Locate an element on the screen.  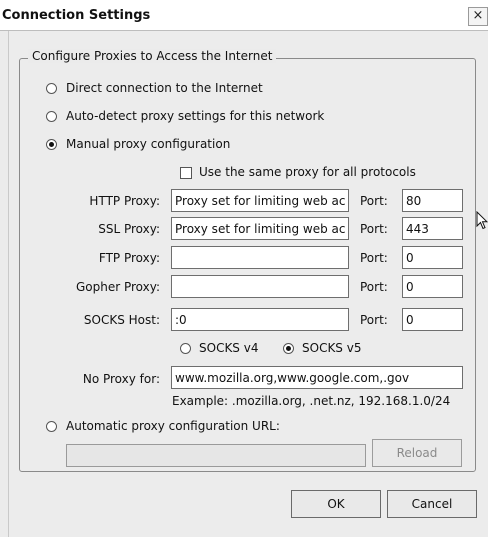
ssl-port-label: Port: is located at coordinates (374, 229).